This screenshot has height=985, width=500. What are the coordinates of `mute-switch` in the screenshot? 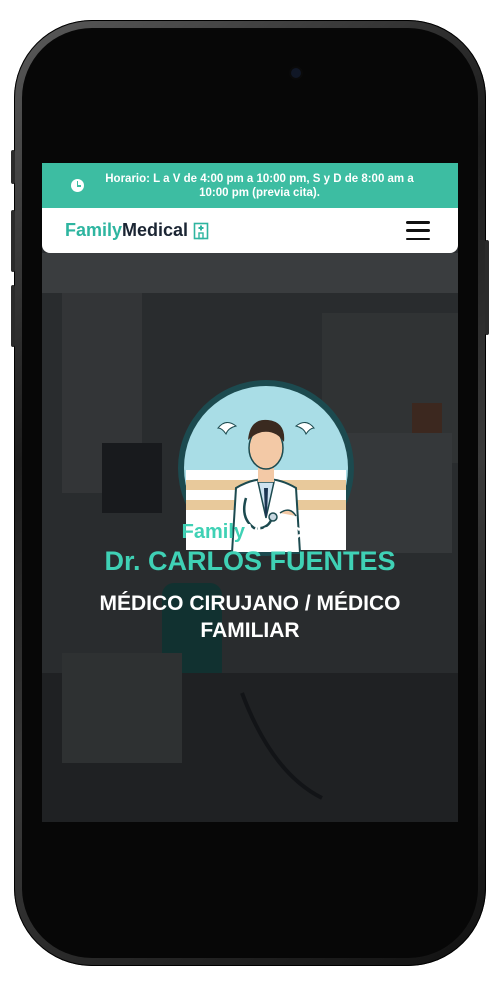 It's located at (13, 167).